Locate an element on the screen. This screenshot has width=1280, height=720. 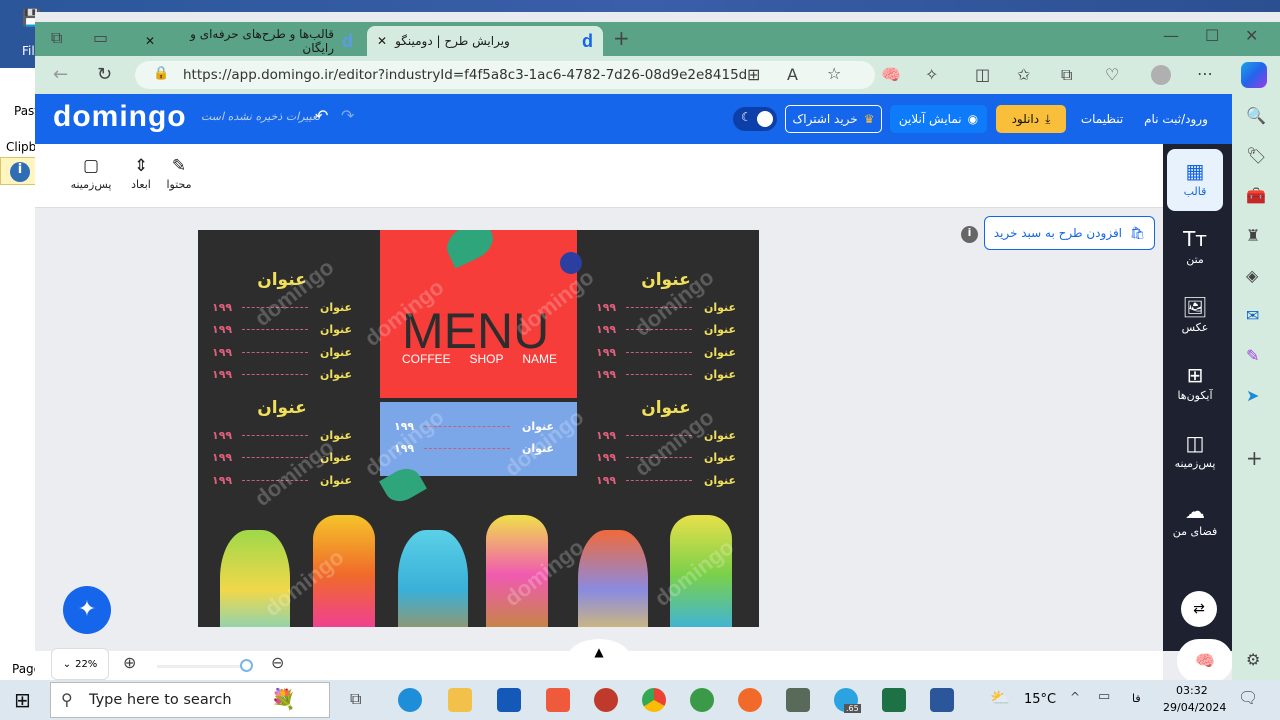
subtitle-word: COFFEE is located at coordinates (426, 359).